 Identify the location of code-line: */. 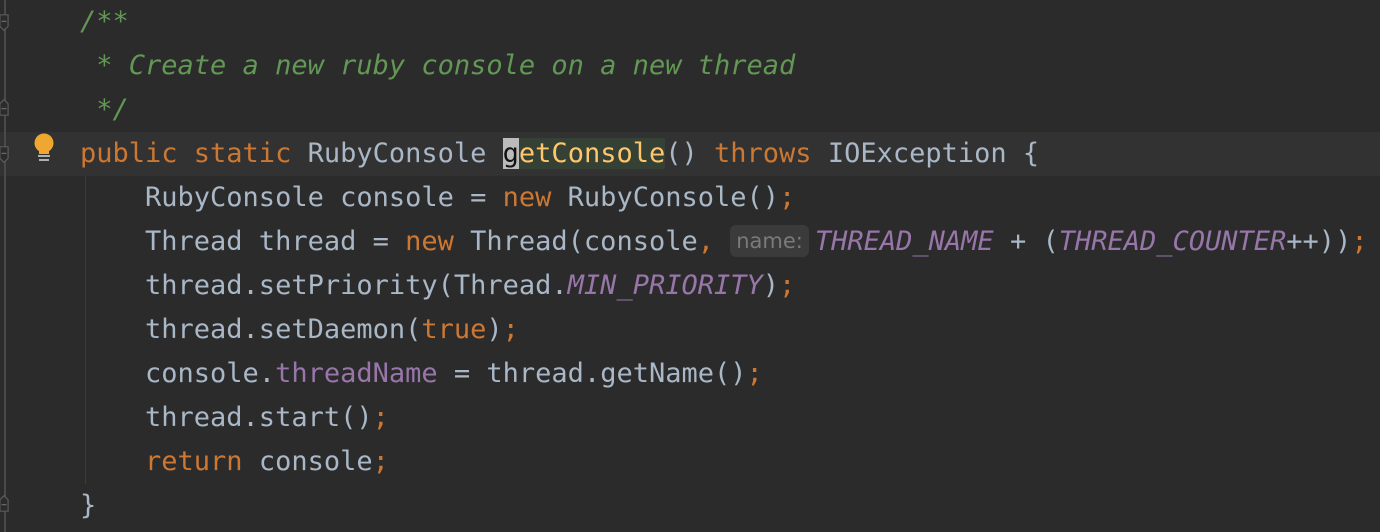
(724, 110).